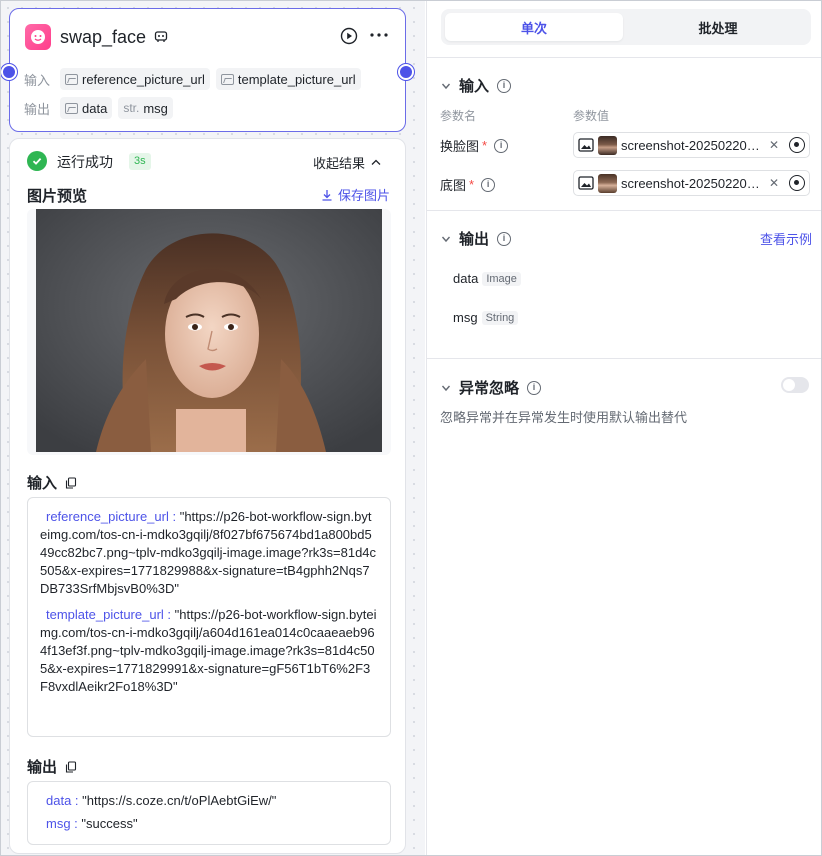 This screenshot has height=856, width=822. What do you see at coordinates (179, 800) in the screenshot?
I see `output-value: "https://s.coze.cn/t/oPlAebtGiEw/"` at bounding box center [179, 800].